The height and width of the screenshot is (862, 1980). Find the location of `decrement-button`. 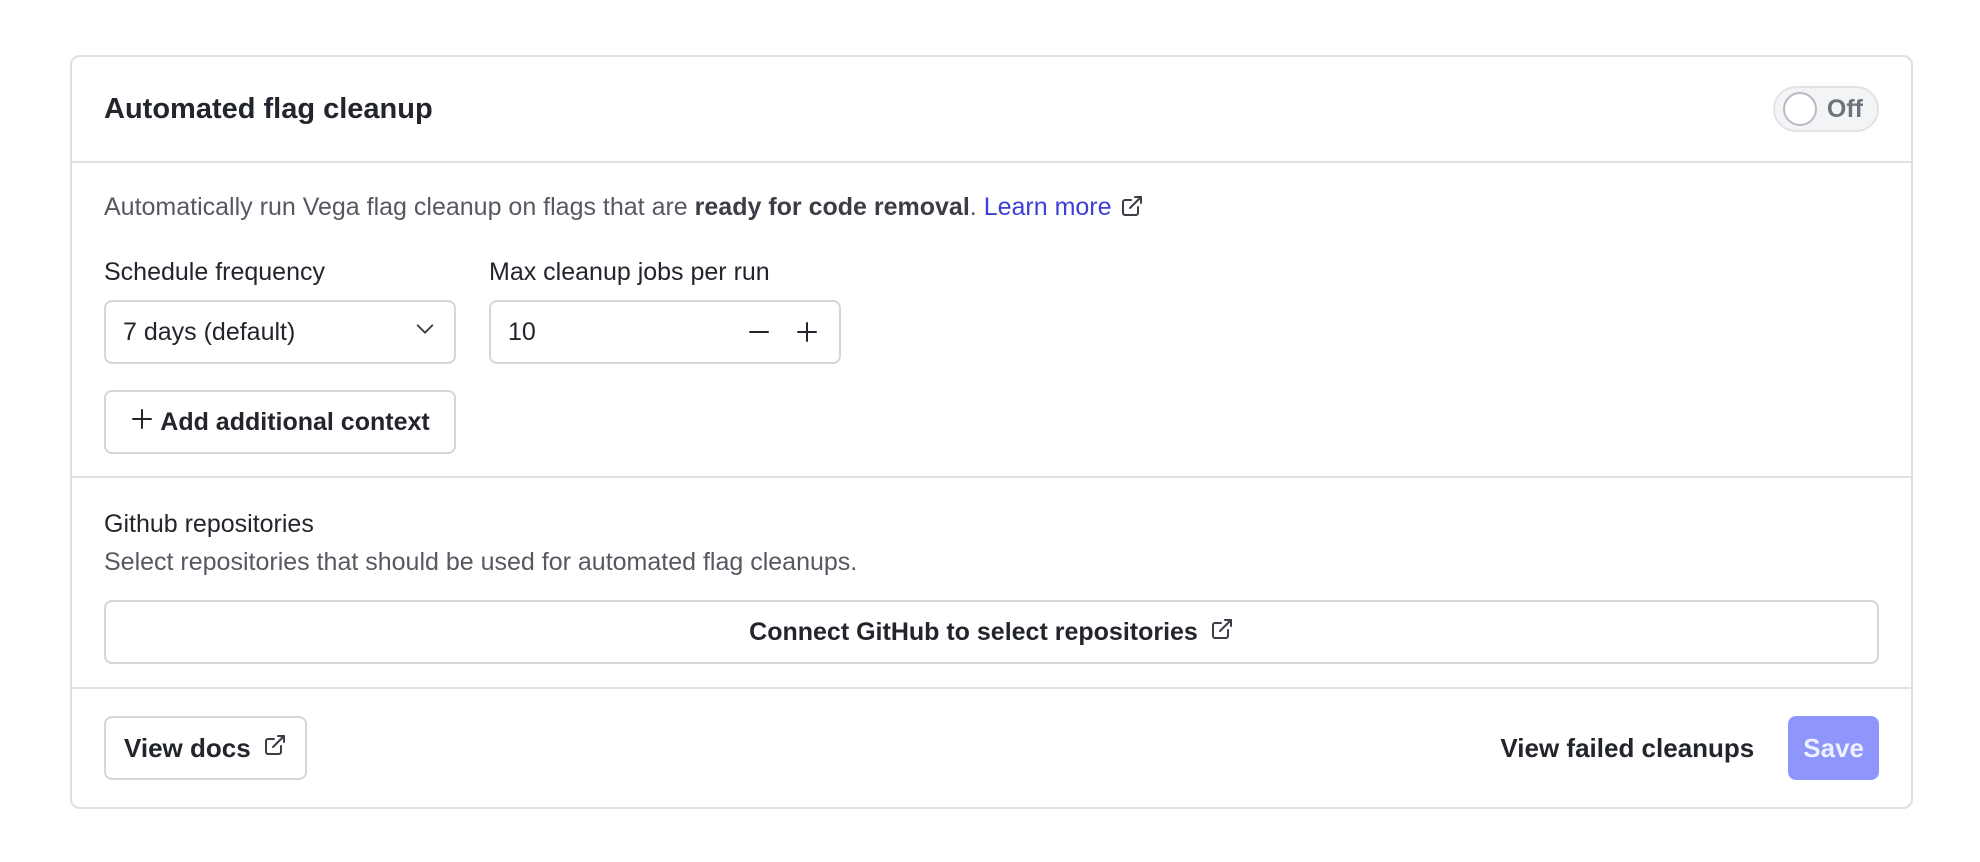

decrement-button is located at coordinates (759, 332).